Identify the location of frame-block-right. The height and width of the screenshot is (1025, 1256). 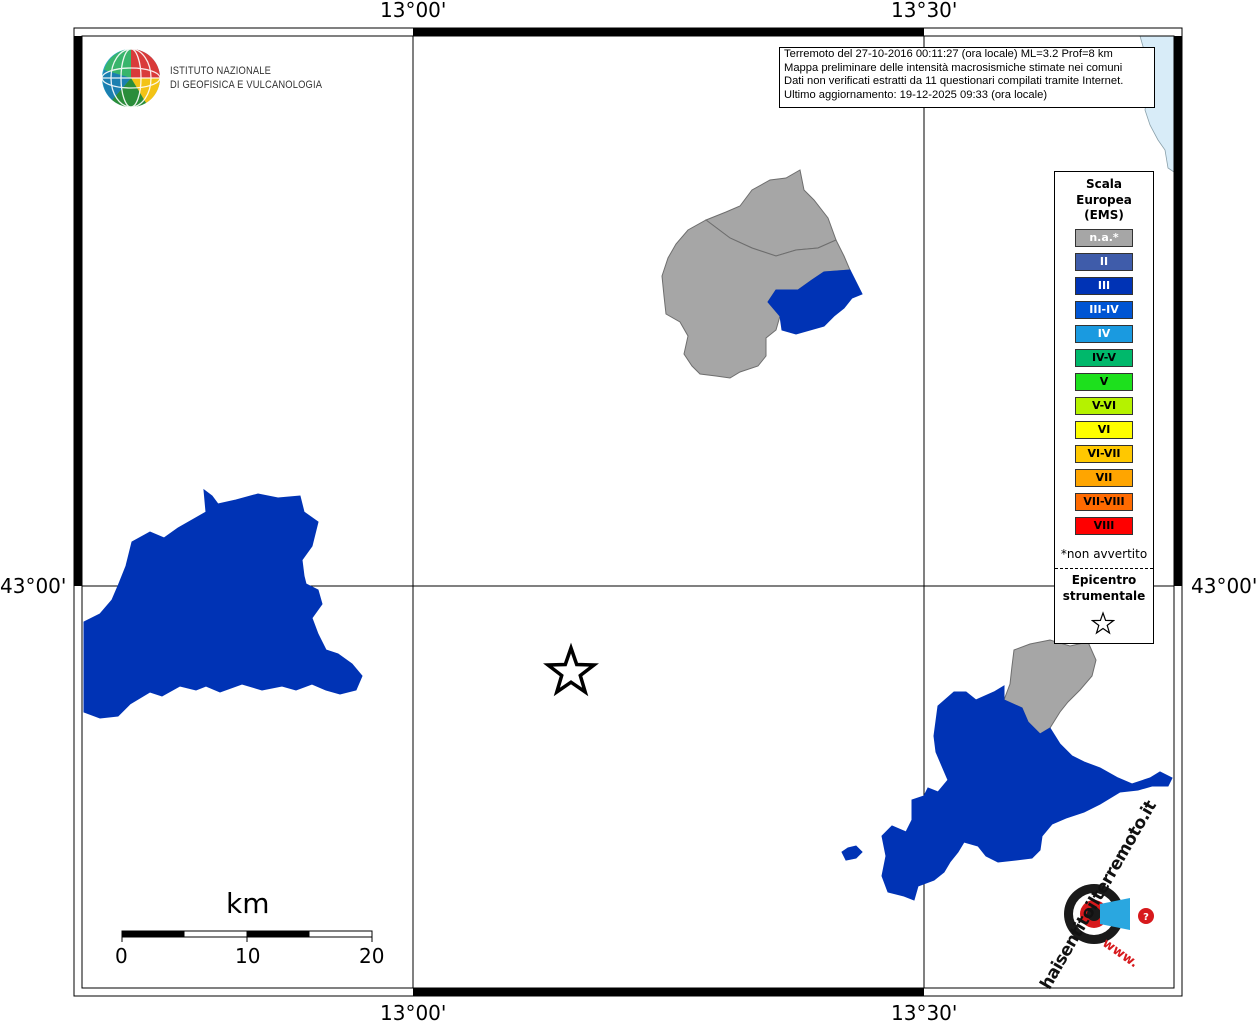
(1178, 311).